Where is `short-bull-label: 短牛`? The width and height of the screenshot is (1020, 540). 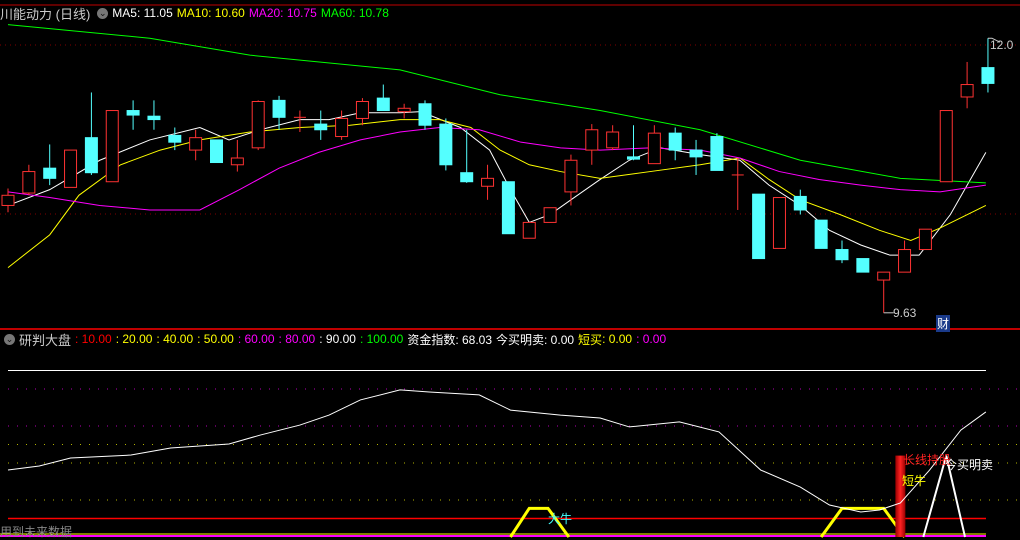
short-bull-label: 短牛 is located at coordinates (914, 481).